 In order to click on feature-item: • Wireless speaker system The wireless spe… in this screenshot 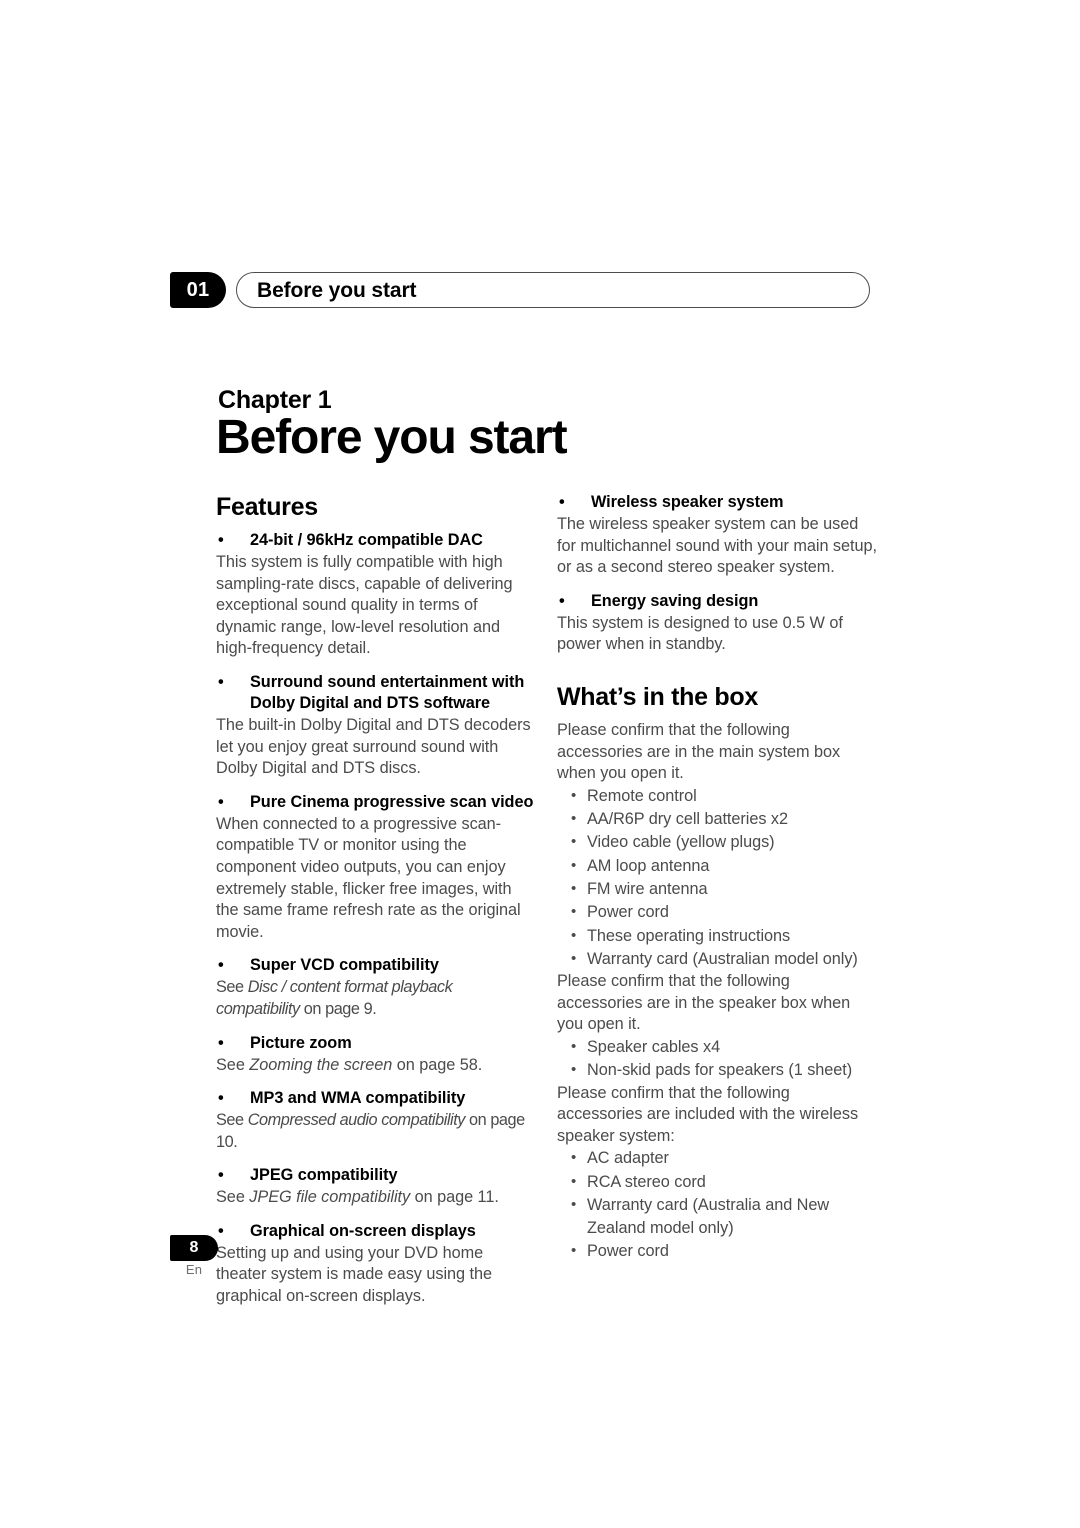, I will do `click(717, 535)`.